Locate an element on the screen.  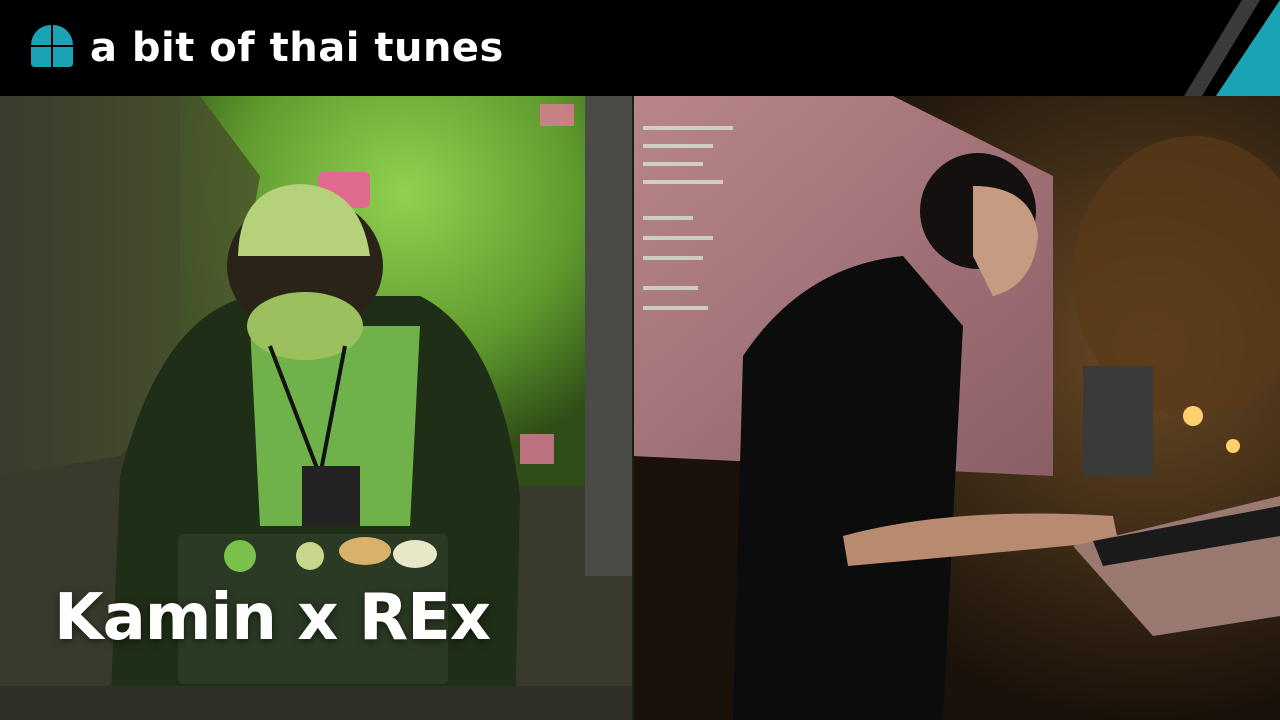
corner-accent-stripe is located at coordinates (1232, 48).